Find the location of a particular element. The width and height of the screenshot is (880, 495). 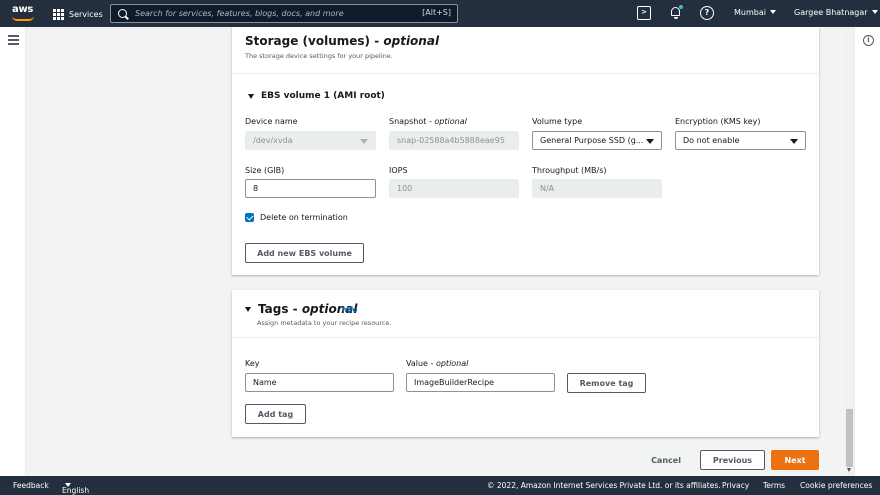

scroll-down-icon is located at coordinates (849, 470).